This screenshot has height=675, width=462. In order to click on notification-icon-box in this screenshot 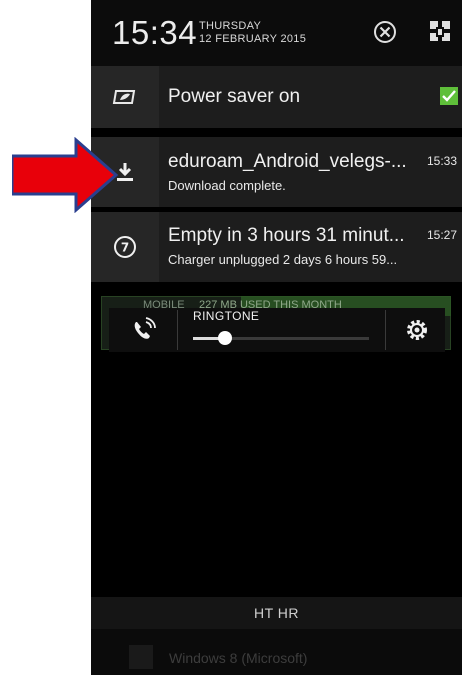, I will do `click(125, 97)`.